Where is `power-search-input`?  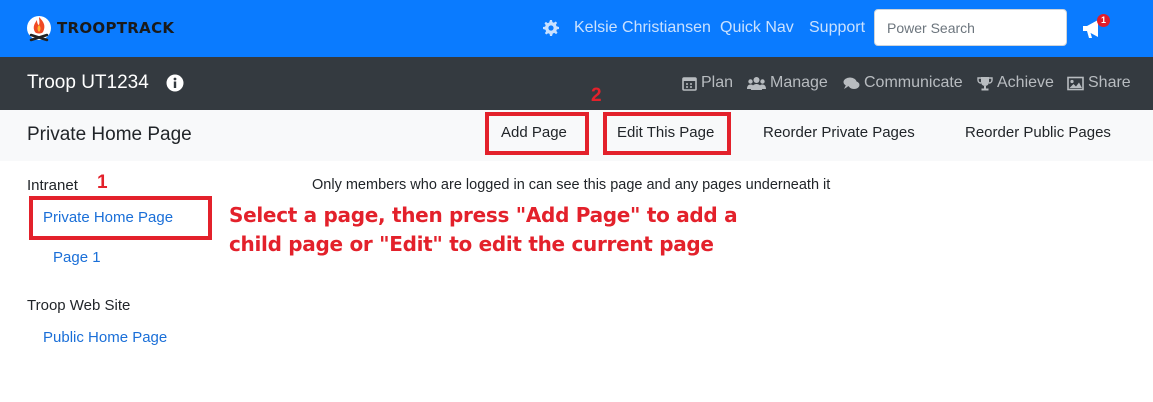
power-search-input is located at coordinates (970, 27).